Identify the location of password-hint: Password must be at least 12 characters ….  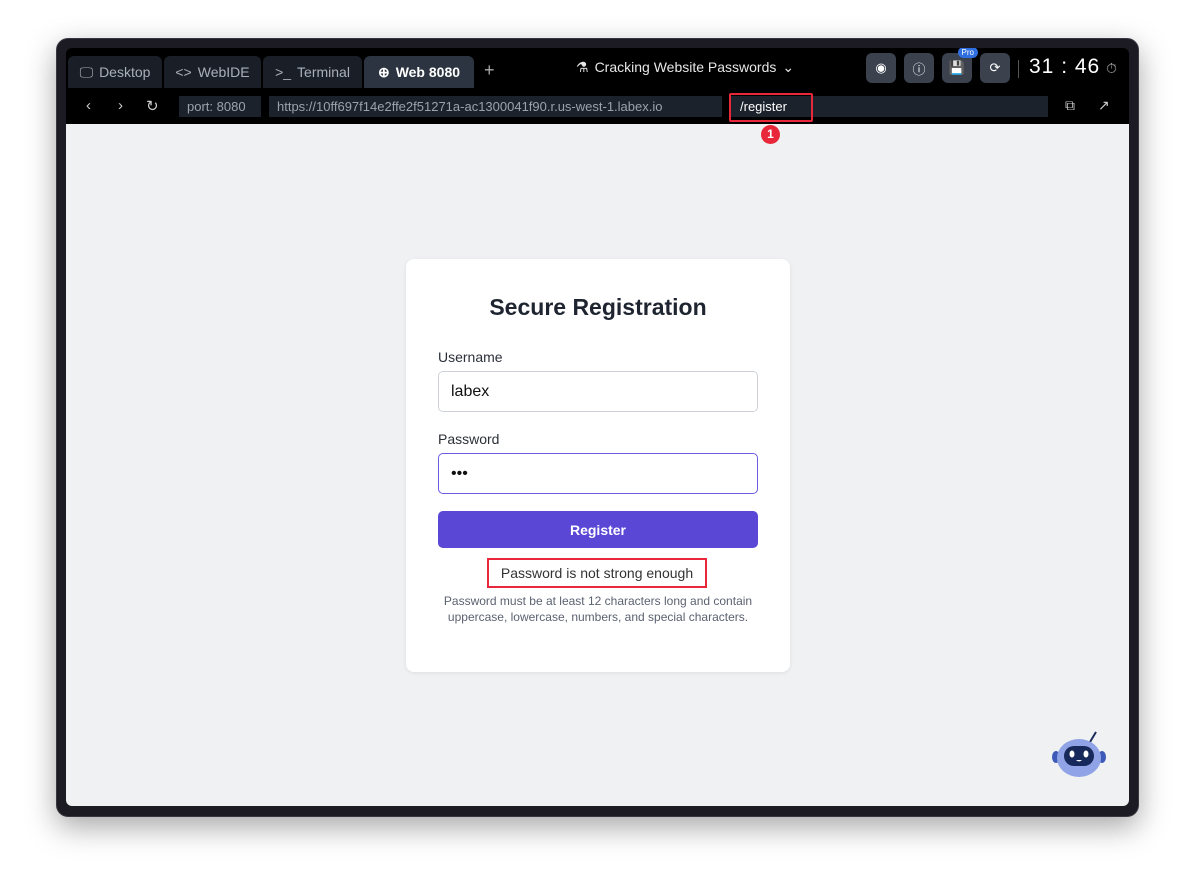
(598, 609).